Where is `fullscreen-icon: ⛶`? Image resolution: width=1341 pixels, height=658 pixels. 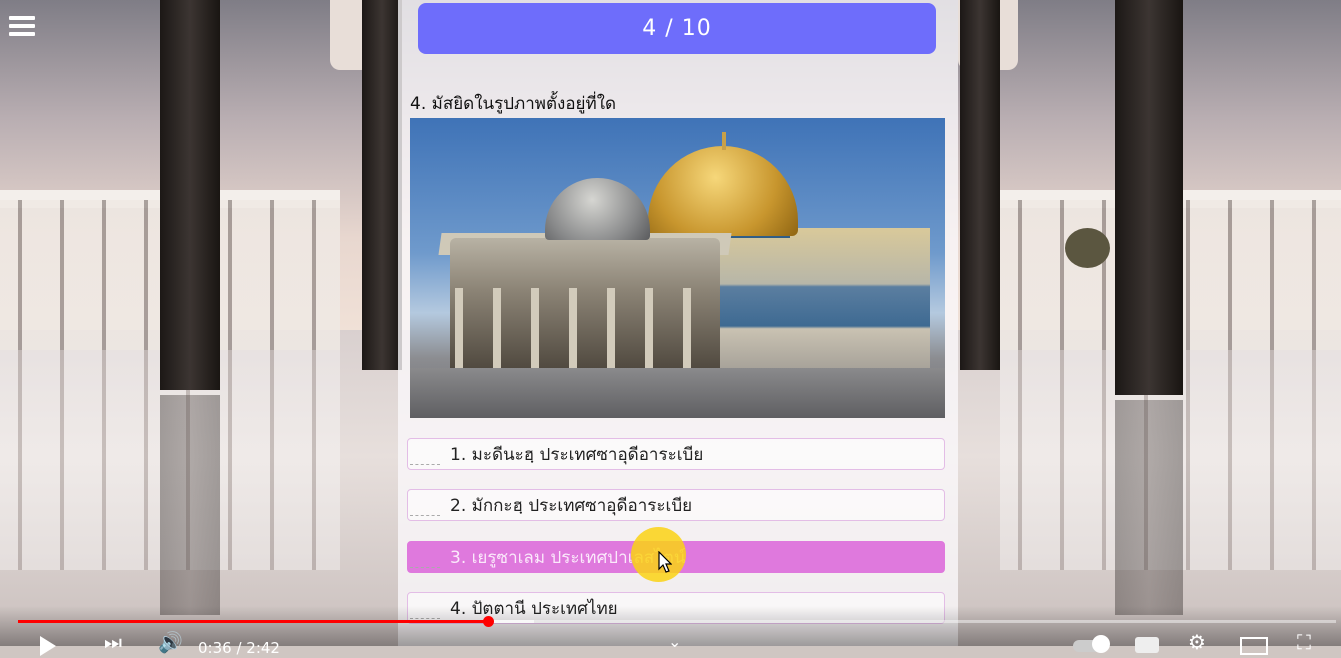
fullscreen-icon: ⛶ is located at coordinates (1304, 642).